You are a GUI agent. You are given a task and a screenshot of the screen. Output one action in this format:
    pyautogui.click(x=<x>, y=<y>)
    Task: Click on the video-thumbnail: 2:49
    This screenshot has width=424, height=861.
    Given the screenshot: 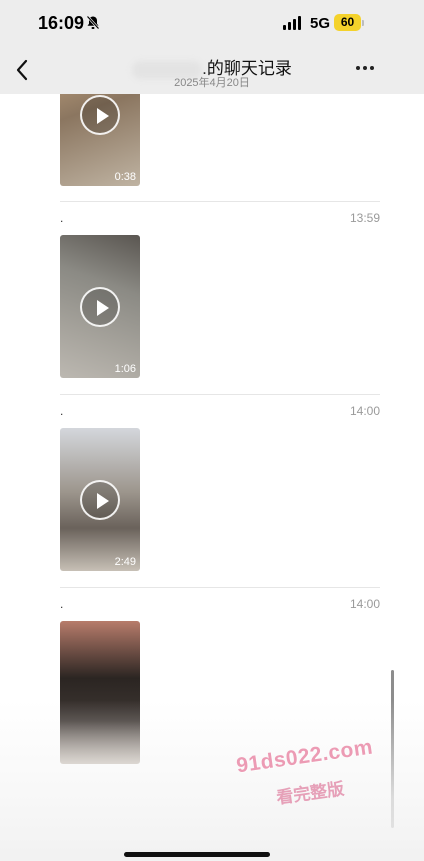 What is the action you would take?
    pyautogui.click(x=100, y=499)
    